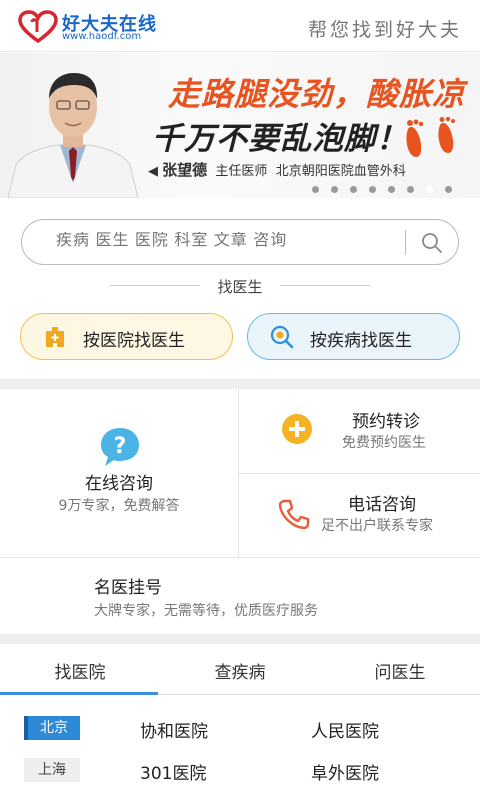 This screenshot has width=480, height=800. What do you see at coordinates (280, 139) in the screenshot?
I see `banner-subline: 千万不要乱泡脚！` at bounding box center [280, 139].